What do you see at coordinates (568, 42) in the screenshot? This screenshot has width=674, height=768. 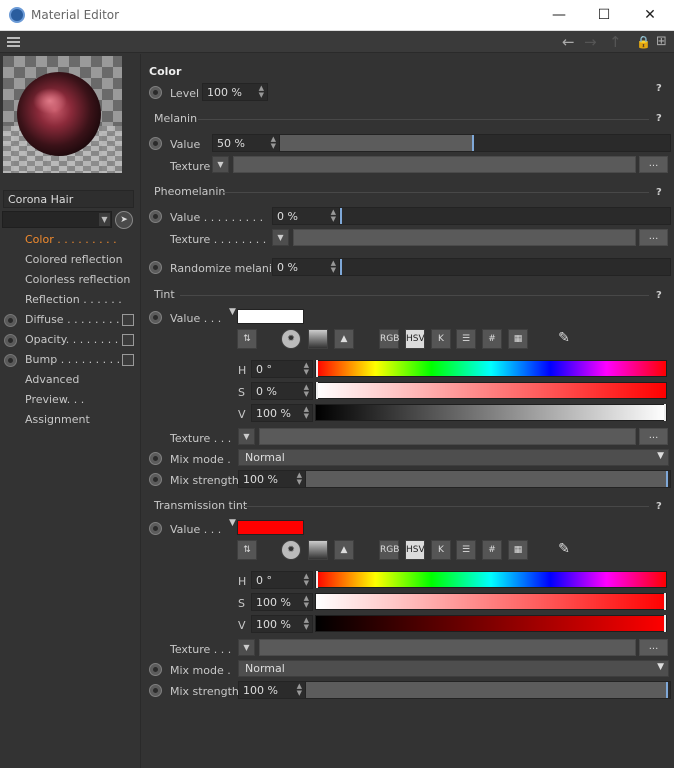 I see `back-arrow-icon: ←` at bounding box center [568, 42].